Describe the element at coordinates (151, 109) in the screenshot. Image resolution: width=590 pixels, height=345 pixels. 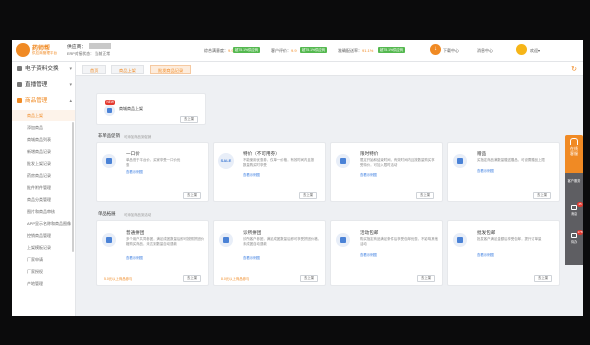
I see `mall-listing-card: NEW 商城商品上架 去上架` at that location.